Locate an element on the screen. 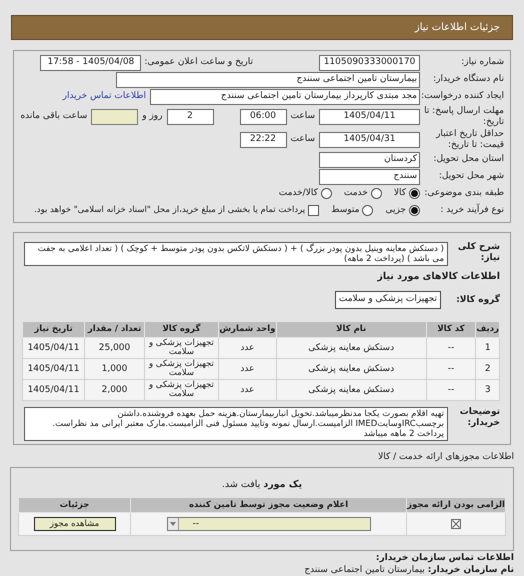 This screenshot has height=576, width=524. column-header: تعداد / مقدار is located at coordinates (114, 330).